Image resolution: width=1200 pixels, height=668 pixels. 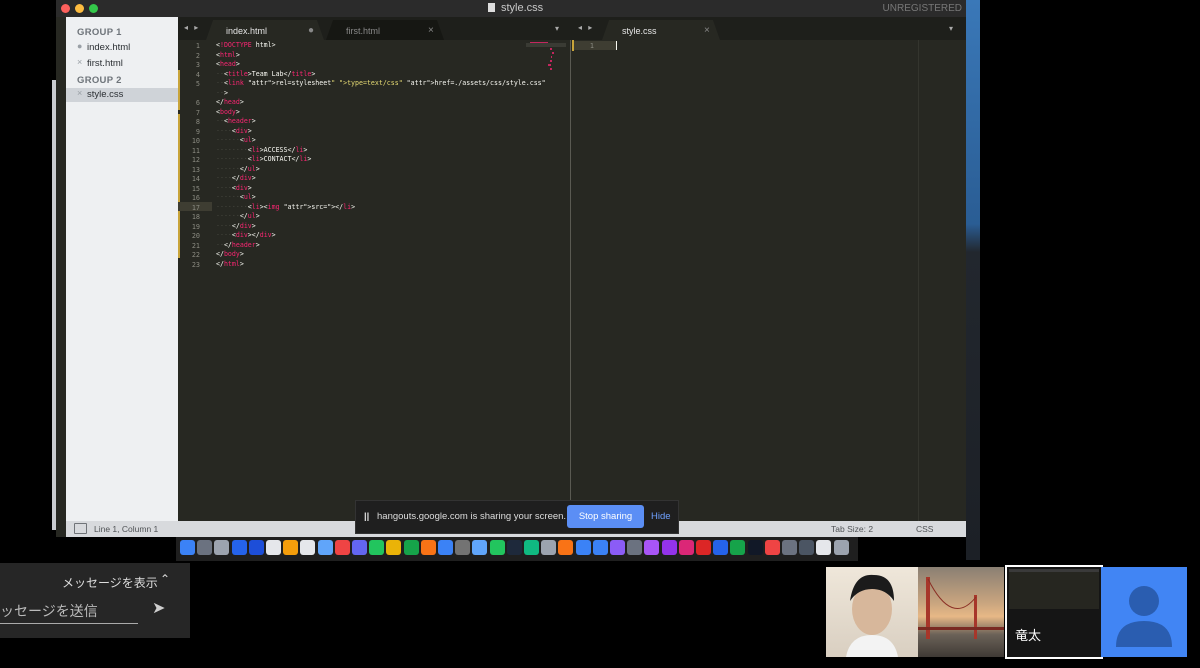 What do you see at coordinates (661, 516) in the screenshot?
I see `hide-button: Hide` at bounding box center [661, 516].